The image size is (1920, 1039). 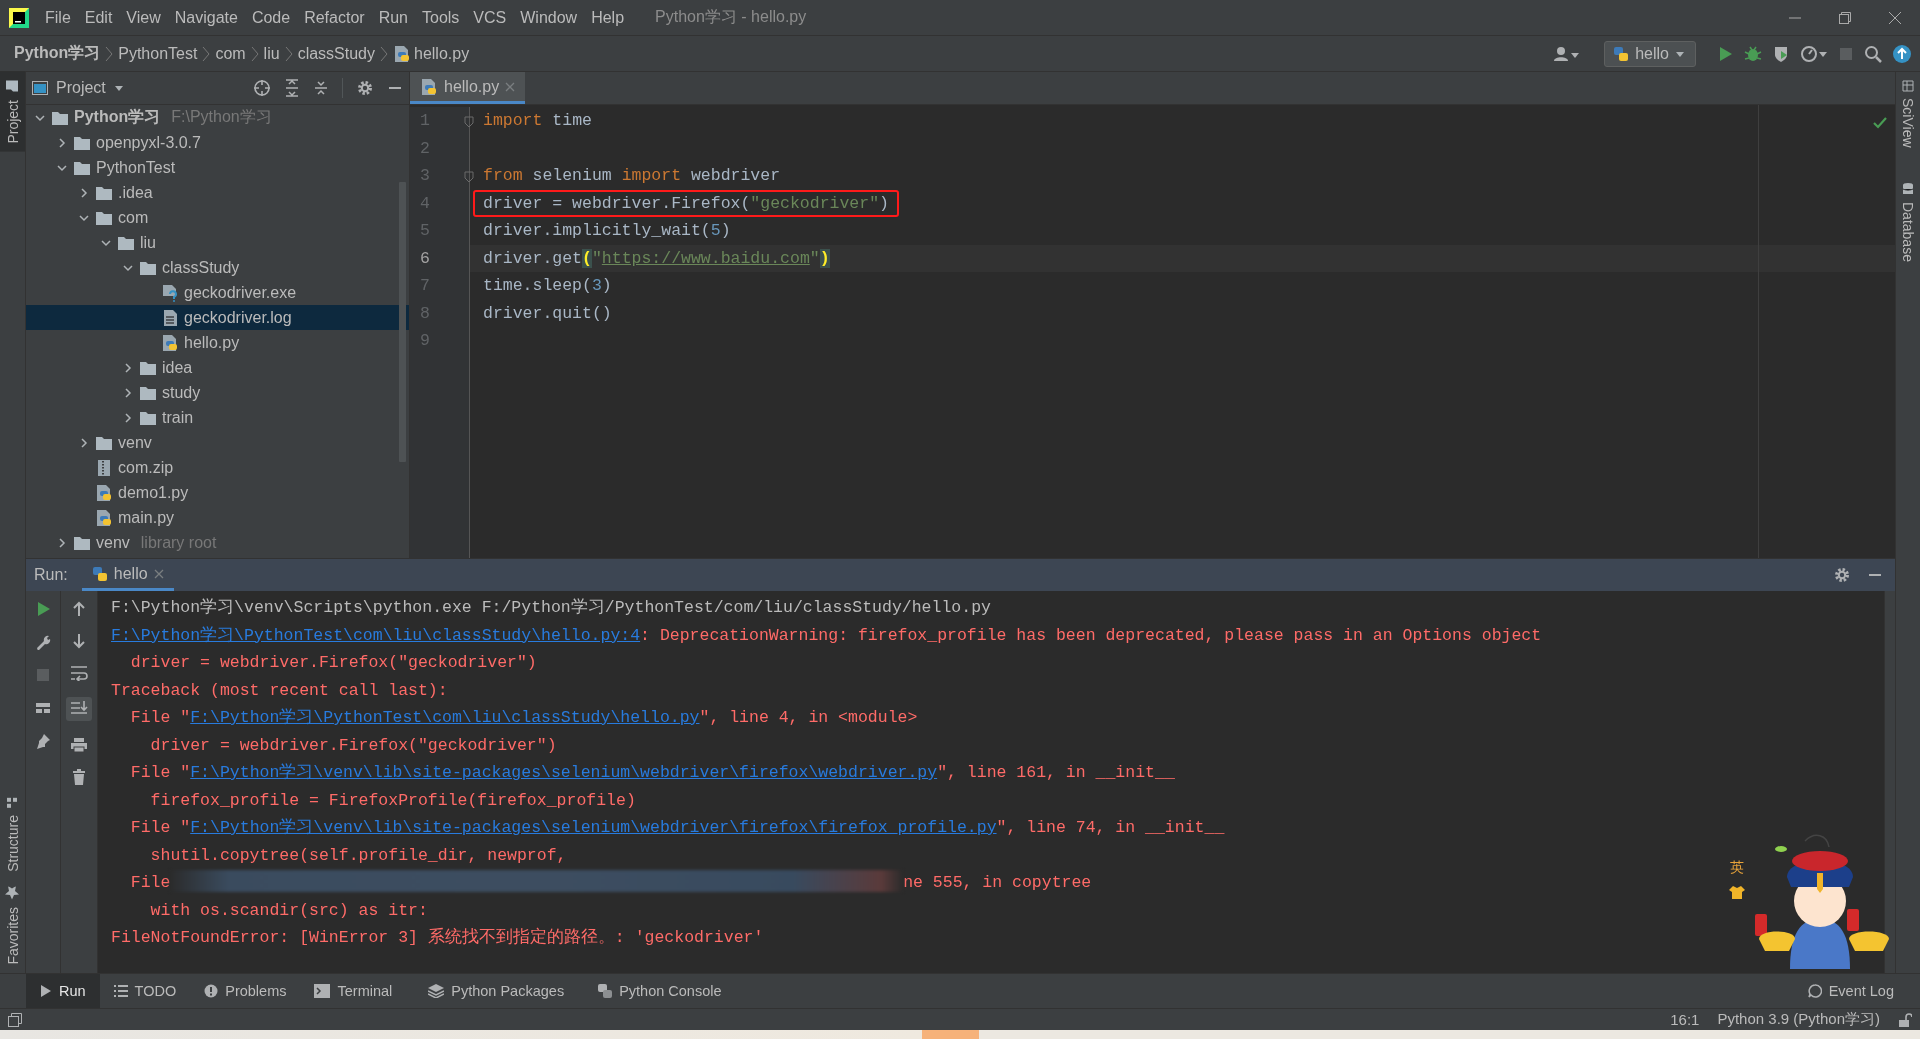 What do you see at coordinates (43, 708) in the screenshot?
I see `layout-icon` at bounding box center [43, 708].